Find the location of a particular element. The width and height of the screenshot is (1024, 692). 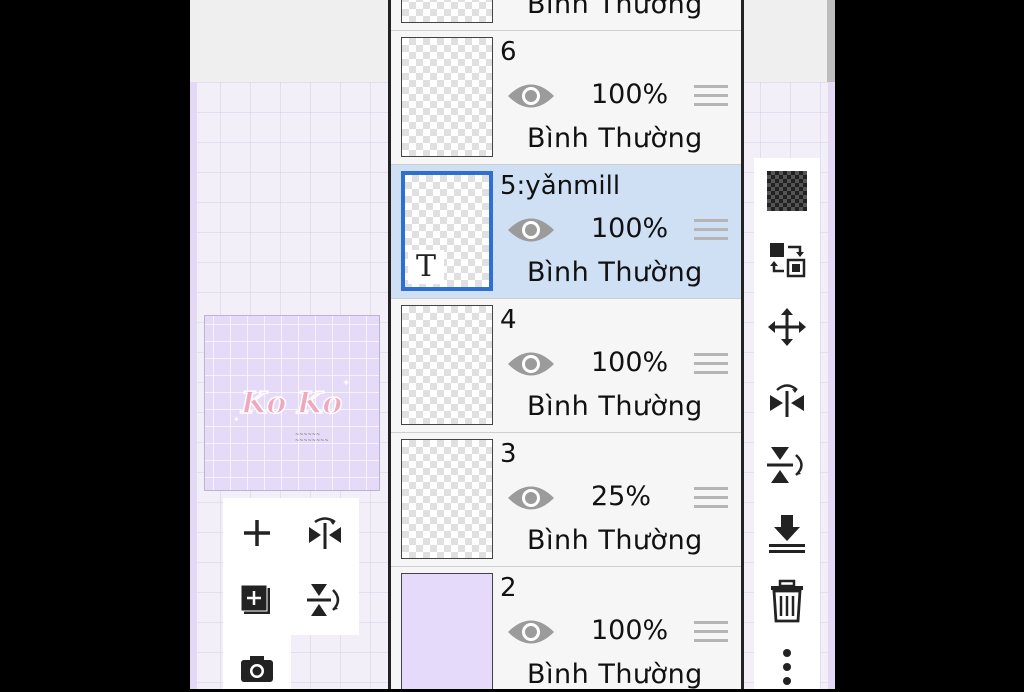

layer-opacity: 25% is located at coordinates (621, 496).